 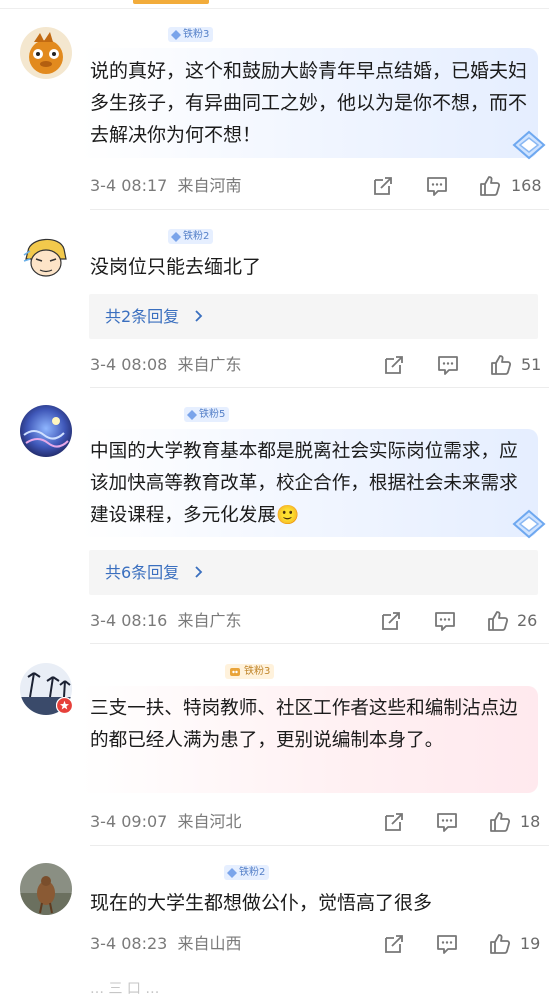 What do you see at coordinates (212, 414) in the screenshot?
I see `badge-label: 铁粉5` at bounding box center [212, 414].